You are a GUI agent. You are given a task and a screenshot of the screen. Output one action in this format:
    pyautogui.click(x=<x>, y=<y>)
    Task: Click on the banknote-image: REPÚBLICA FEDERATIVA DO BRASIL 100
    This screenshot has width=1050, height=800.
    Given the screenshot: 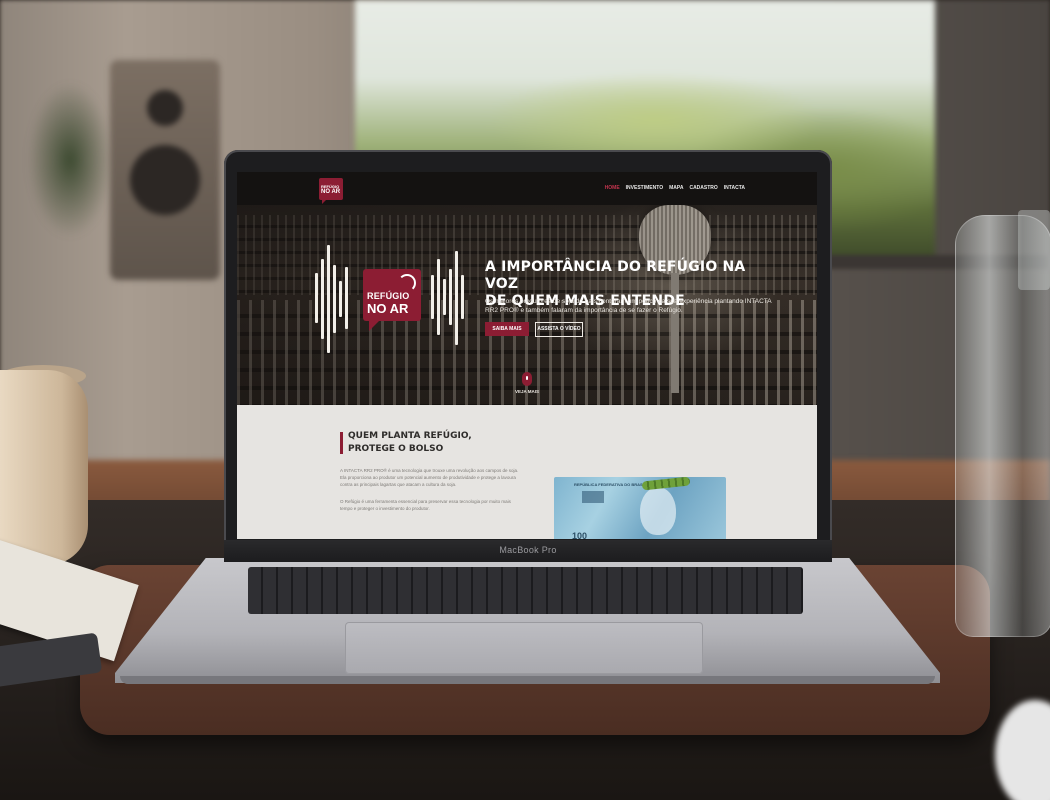 What is the action you would take?
    pyautogui.click(x=640, y=507)
    